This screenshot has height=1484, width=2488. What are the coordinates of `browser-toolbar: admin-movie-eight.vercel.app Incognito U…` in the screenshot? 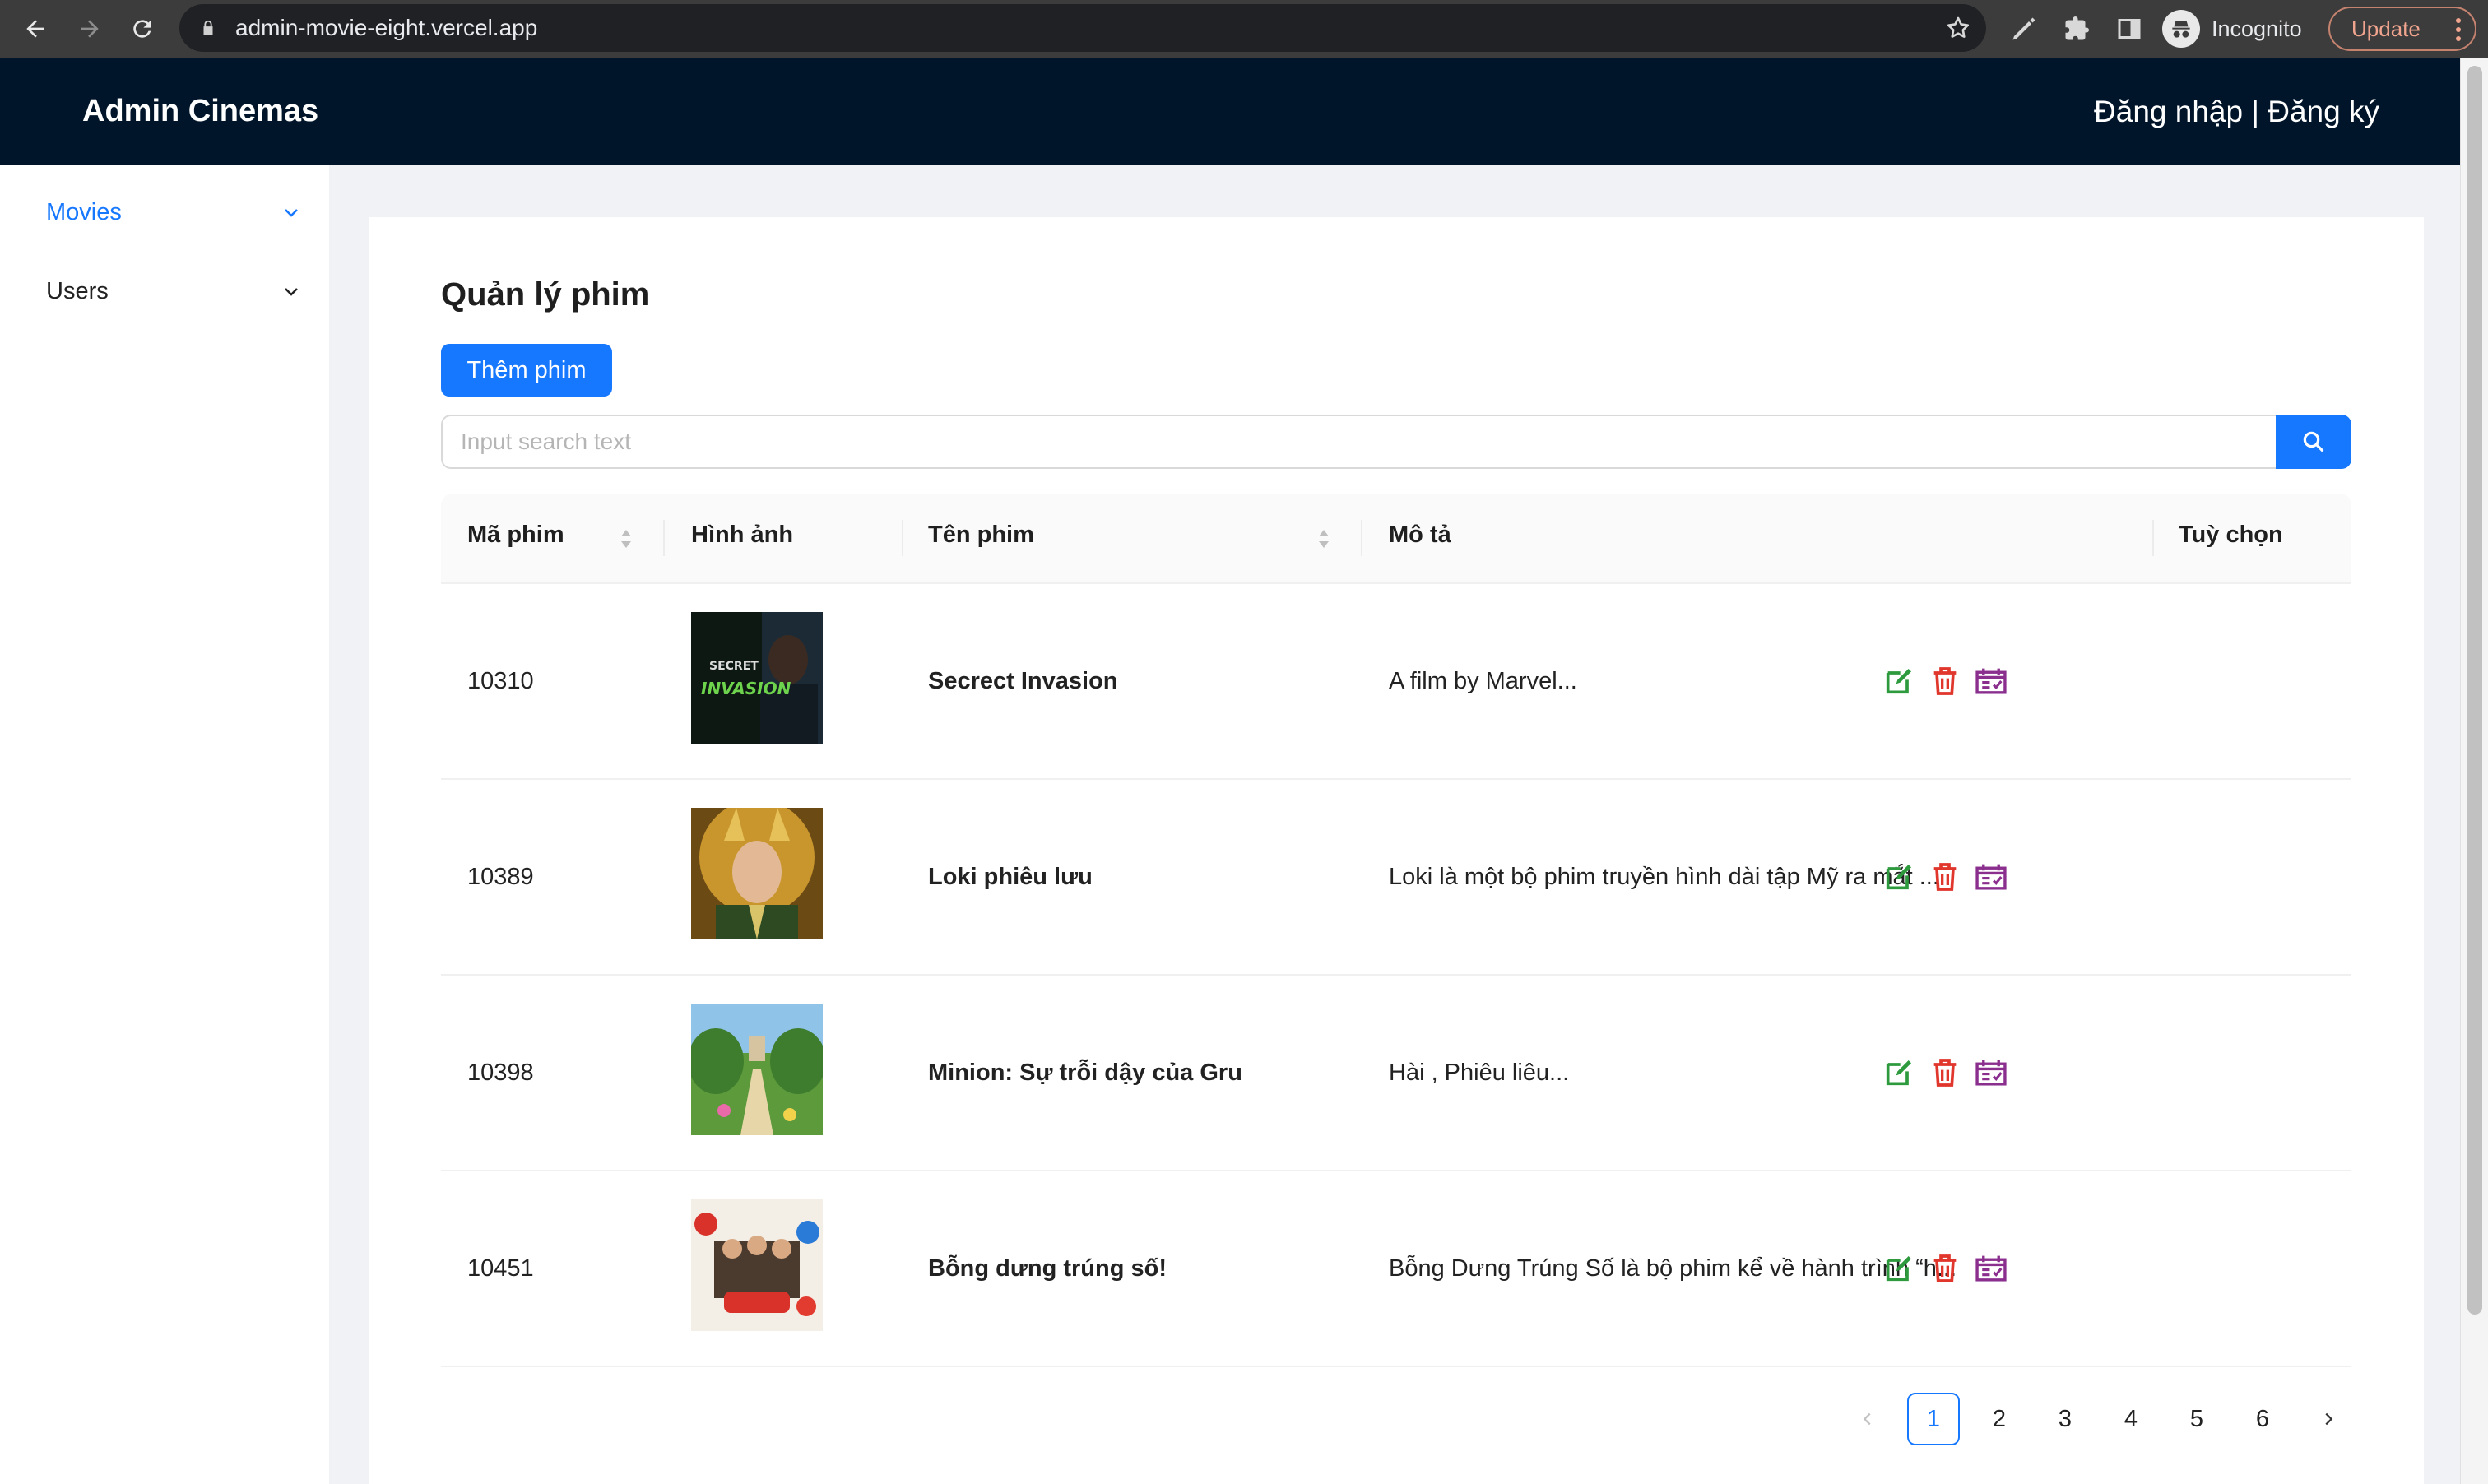 It's located at (1244, 29).